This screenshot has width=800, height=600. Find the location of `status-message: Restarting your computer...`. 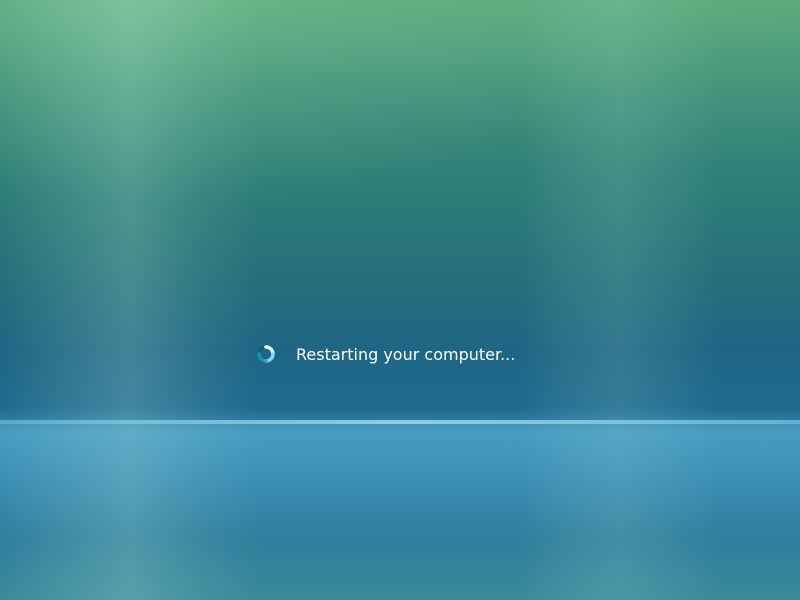

status-message: Restarting your computer... is located at coordinates (406, 354).